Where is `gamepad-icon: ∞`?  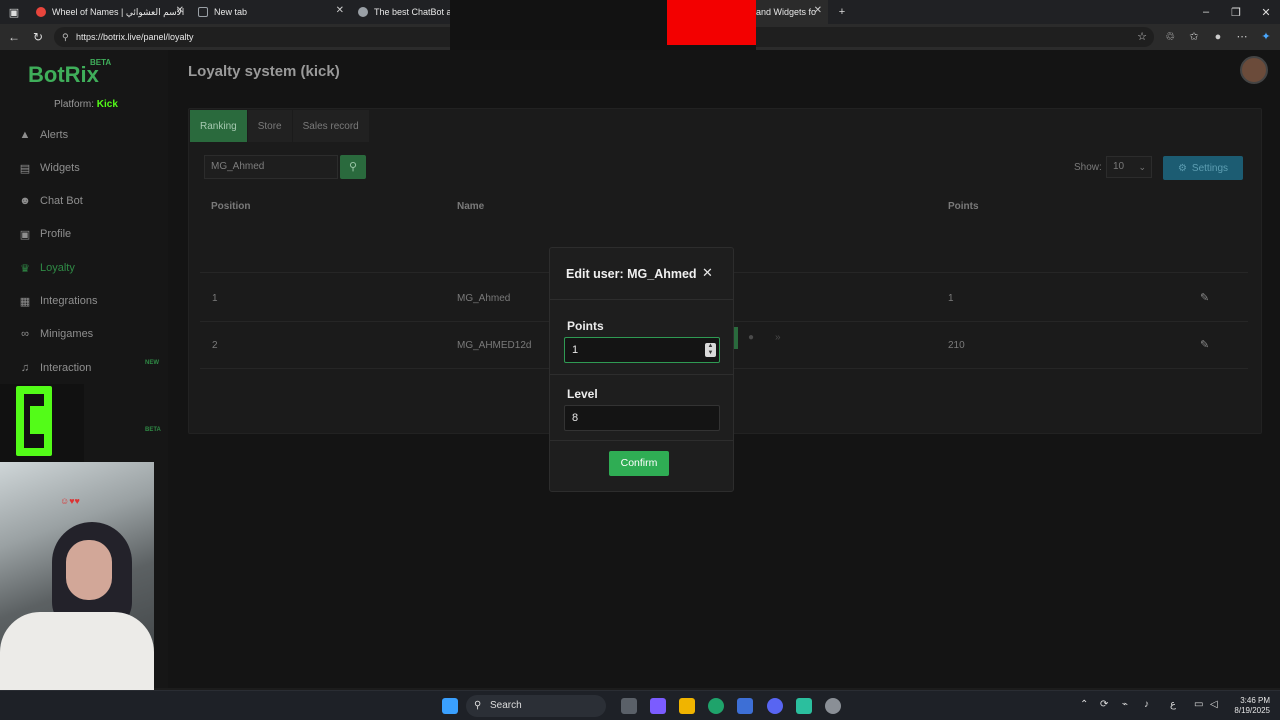 gamepad-icon: ∞ is located at coordinates (25, 334).